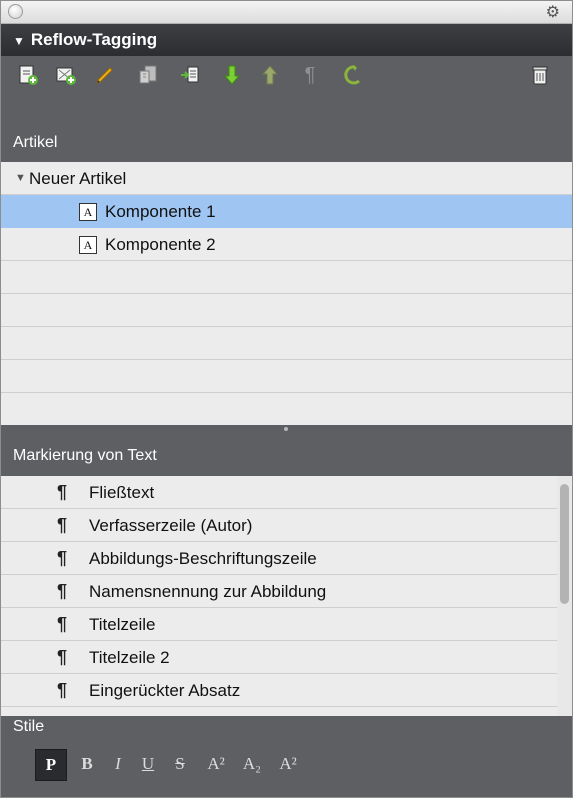  Describe the element at coordinates (352, 75) in the screenshot. I see `undo-icon` at that location.